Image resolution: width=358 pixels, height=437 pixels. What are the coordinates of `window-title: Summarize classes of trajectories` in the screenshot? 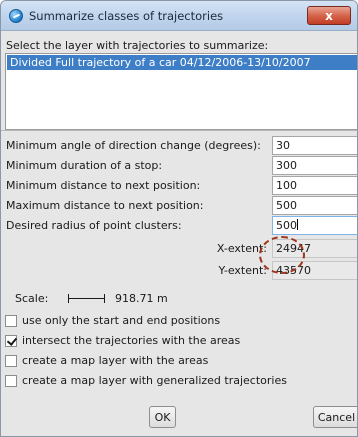 It's located at (126, 16).